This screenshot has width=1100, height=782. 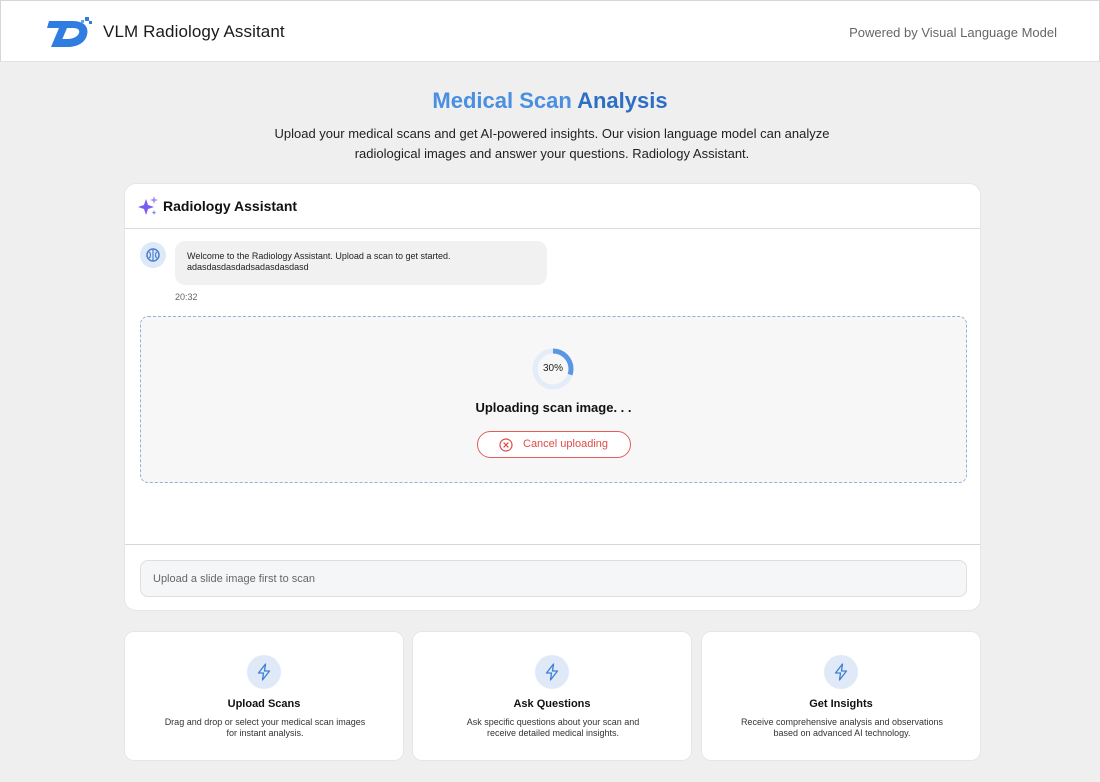 What do you see at coordinates (148, 205) in the screenshot?
I see `sparkle-icon` at bounding box center [148, 205].